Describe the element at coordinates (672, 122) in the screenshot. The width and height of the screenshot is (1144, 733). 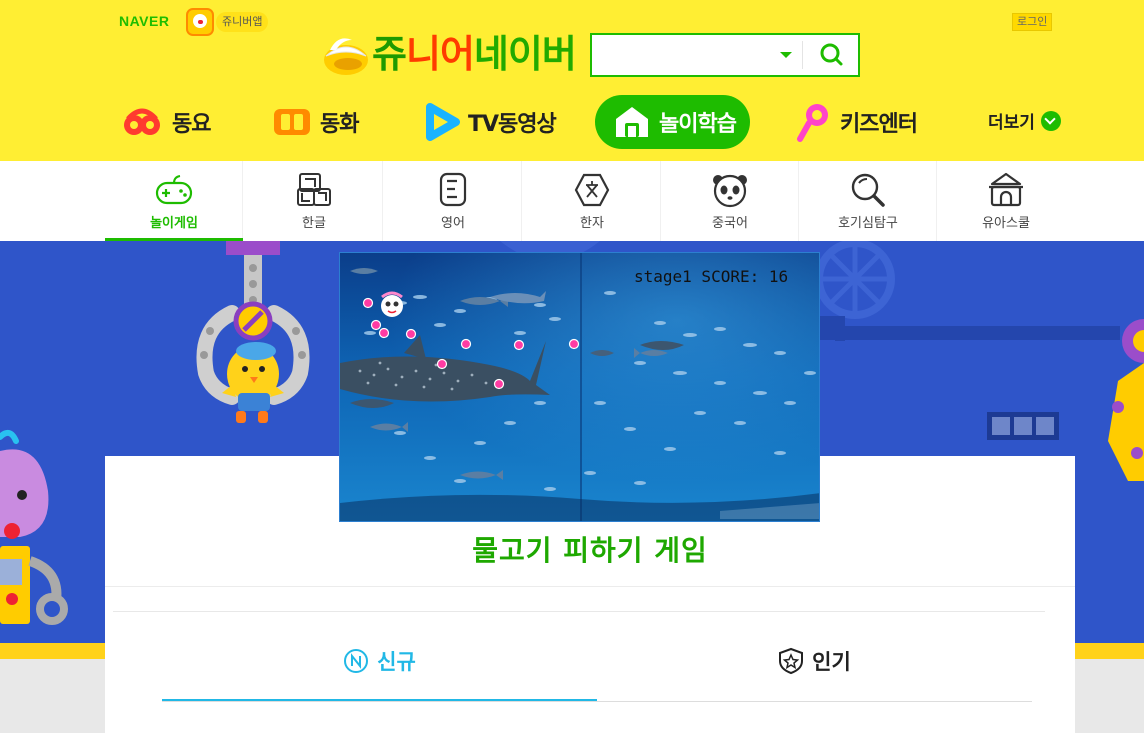
I see `nav-play-learning: 놀이학습` at that location.